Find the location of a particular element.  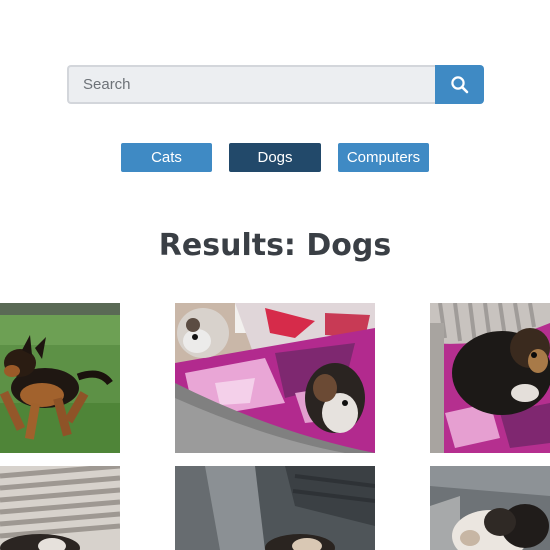

filter-cats-button: Cats is located at coordinates (166, 157).